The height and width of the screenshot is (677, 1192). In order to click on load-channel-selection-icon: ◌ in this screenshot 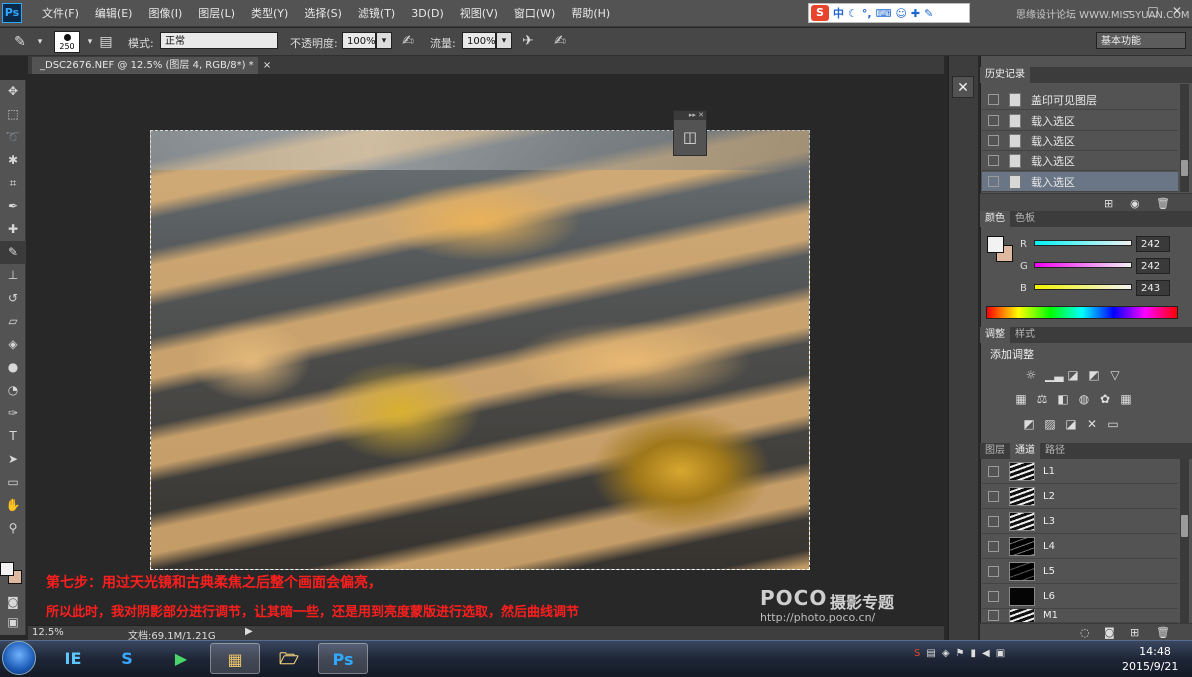, I will do `click(1085, 632)`.